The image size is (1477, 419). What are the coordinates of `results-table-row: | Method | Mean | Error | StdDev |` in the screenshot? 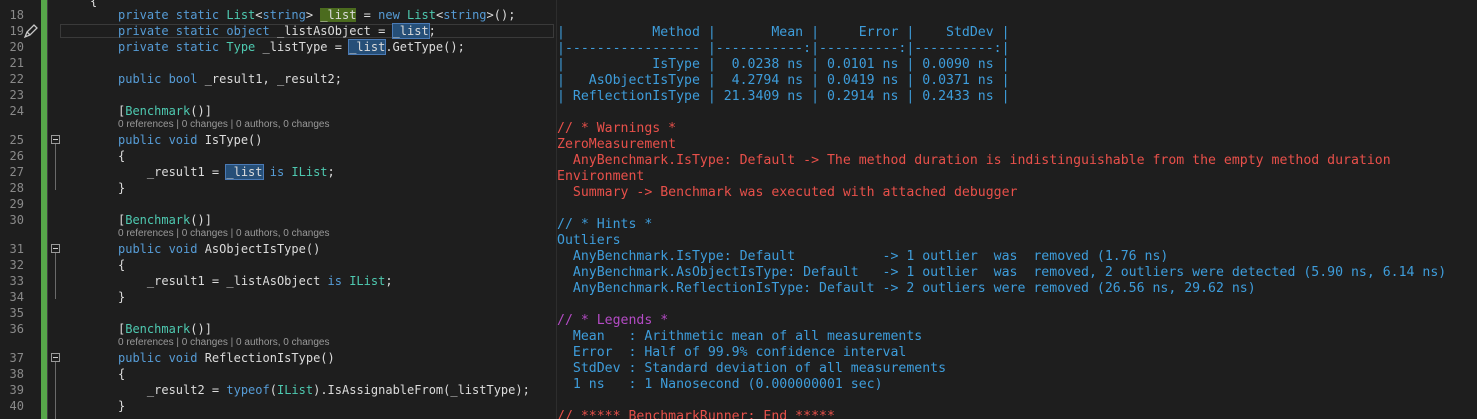 It's located at (783, 32).